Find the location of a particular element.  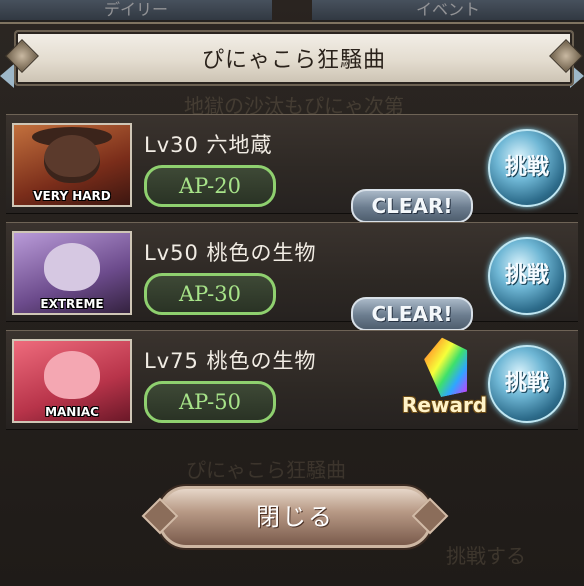

quest-thumbnail: VERY HARD is located at coordinates (72, 165).